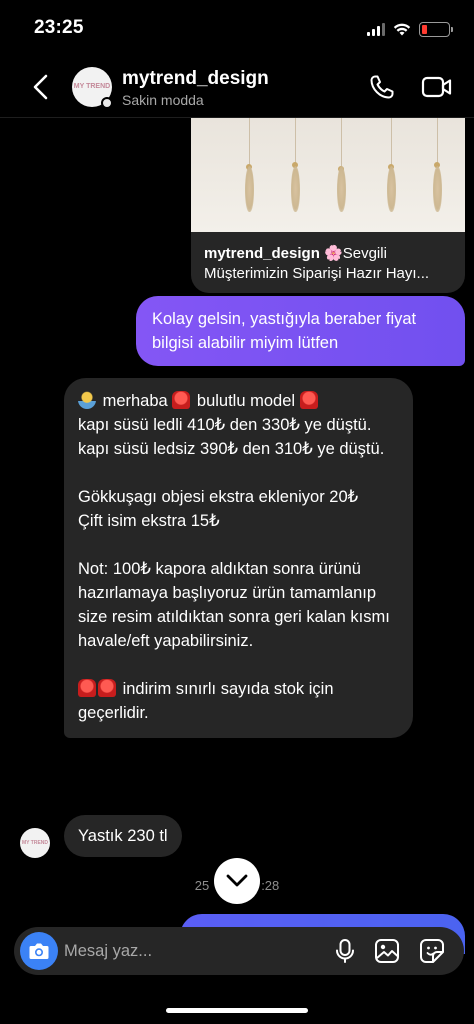 The image size is (474, 1024). What do you see at coordinates (402, 29) in the screenshot?
I see `wifi-icon` at bounding box center [402, 29].